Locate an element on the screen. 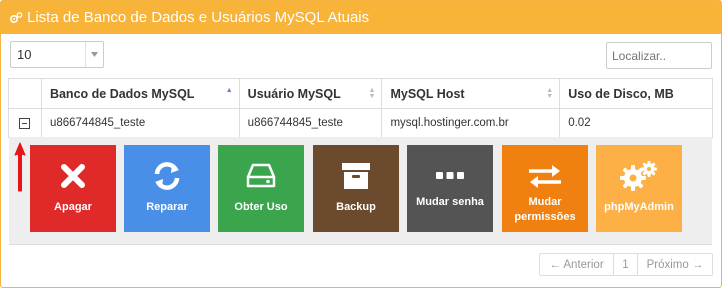  drive-icon is located at coordinates (261, 176).